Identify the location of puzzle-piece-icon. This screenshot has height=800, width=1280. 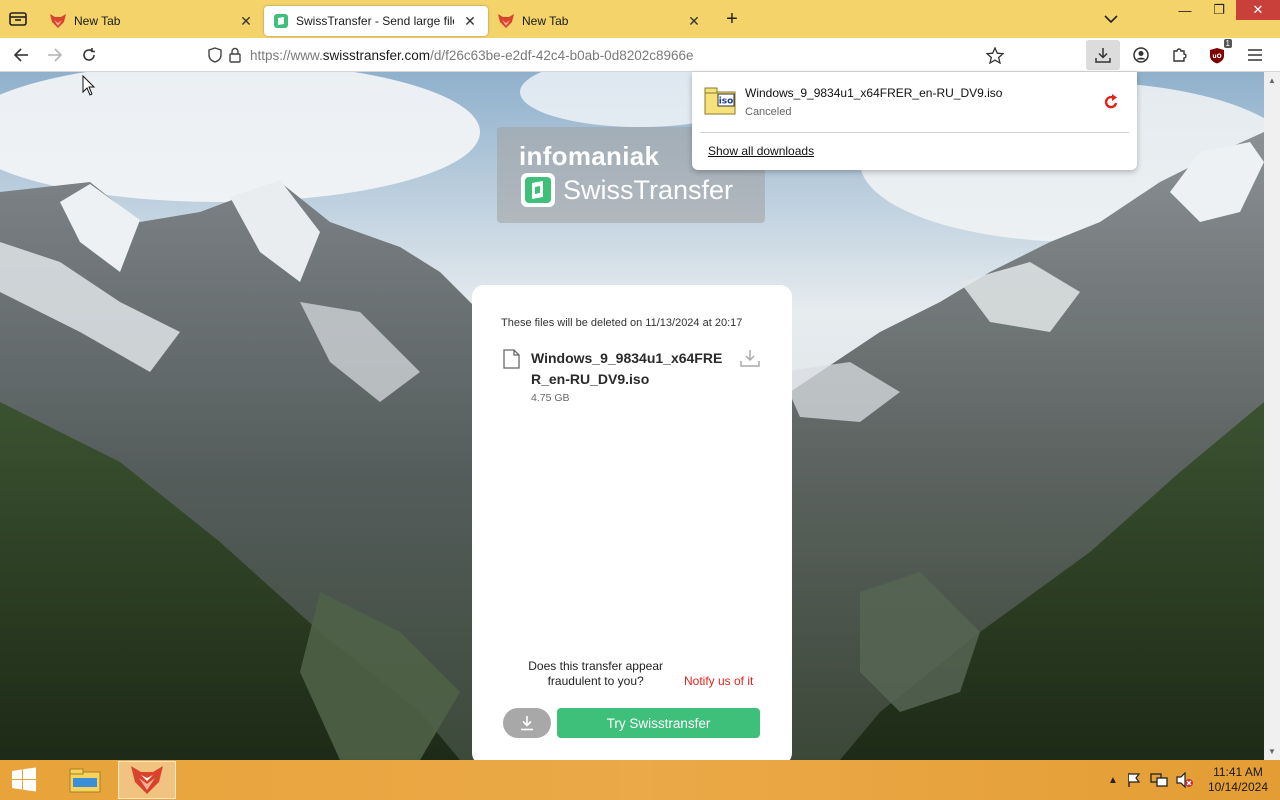
(1180, 55).